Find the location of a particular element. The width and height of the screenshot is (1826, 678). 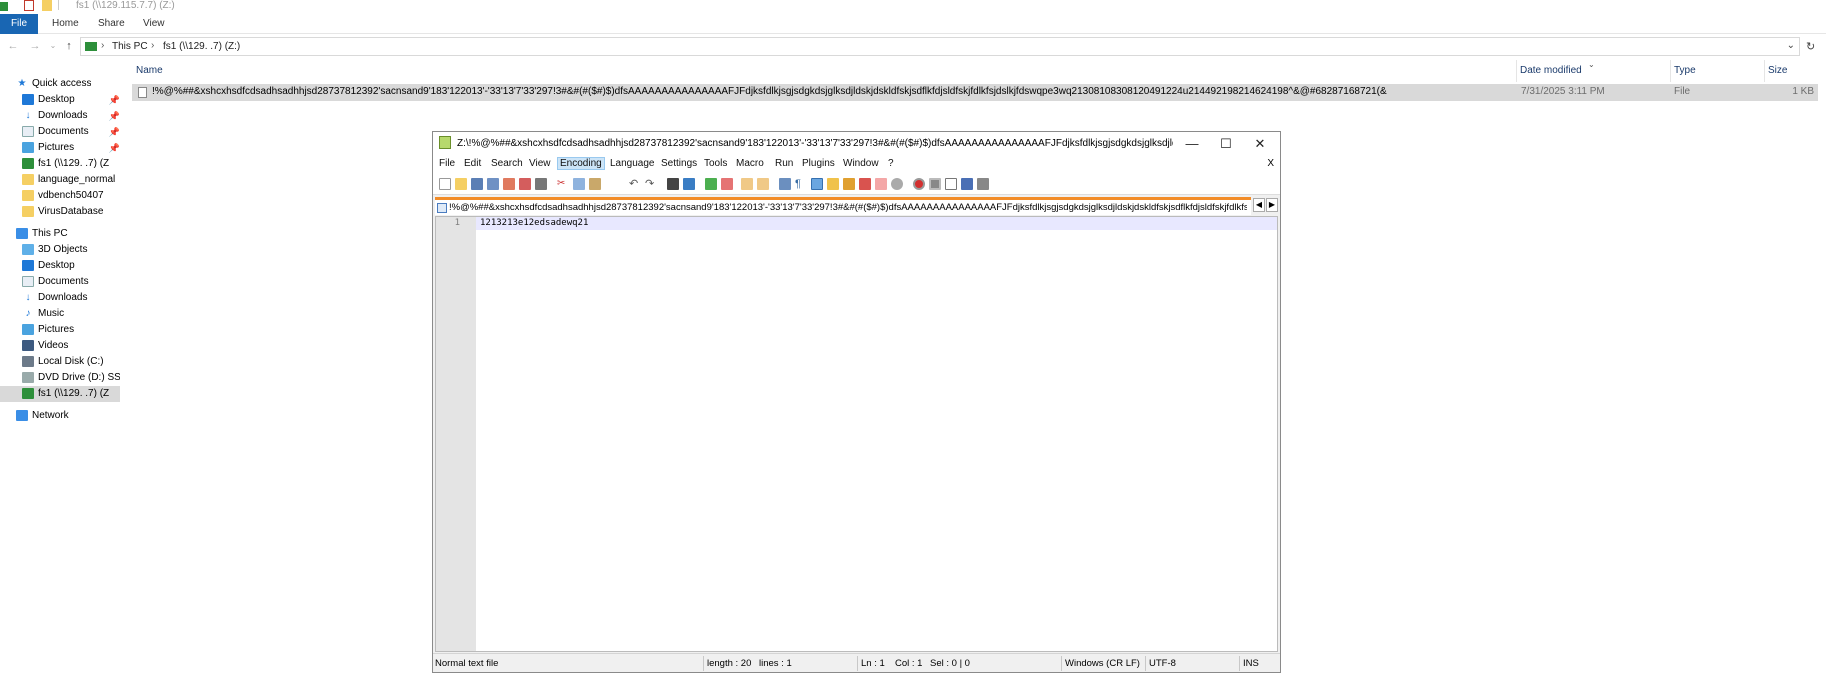

forward-arrow-icon: → is located at coordinates (35, 46).